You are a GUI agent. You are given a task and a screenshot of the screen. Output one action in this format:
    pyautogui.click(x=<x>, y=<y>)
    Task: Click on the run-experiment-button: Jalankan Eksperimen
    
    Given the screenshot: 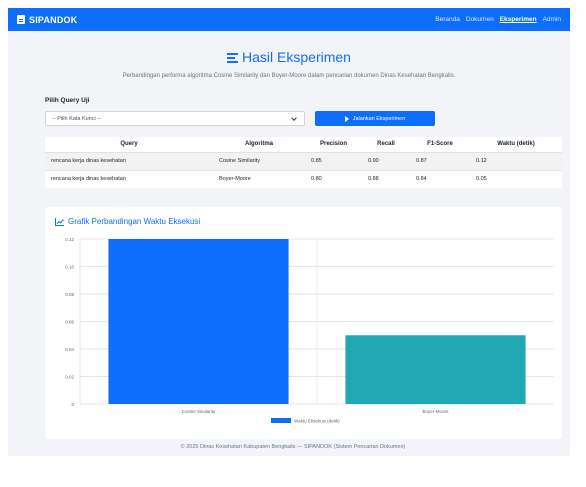 What is the action you would take?
    pyautogui.click(x=375, y=118)
    